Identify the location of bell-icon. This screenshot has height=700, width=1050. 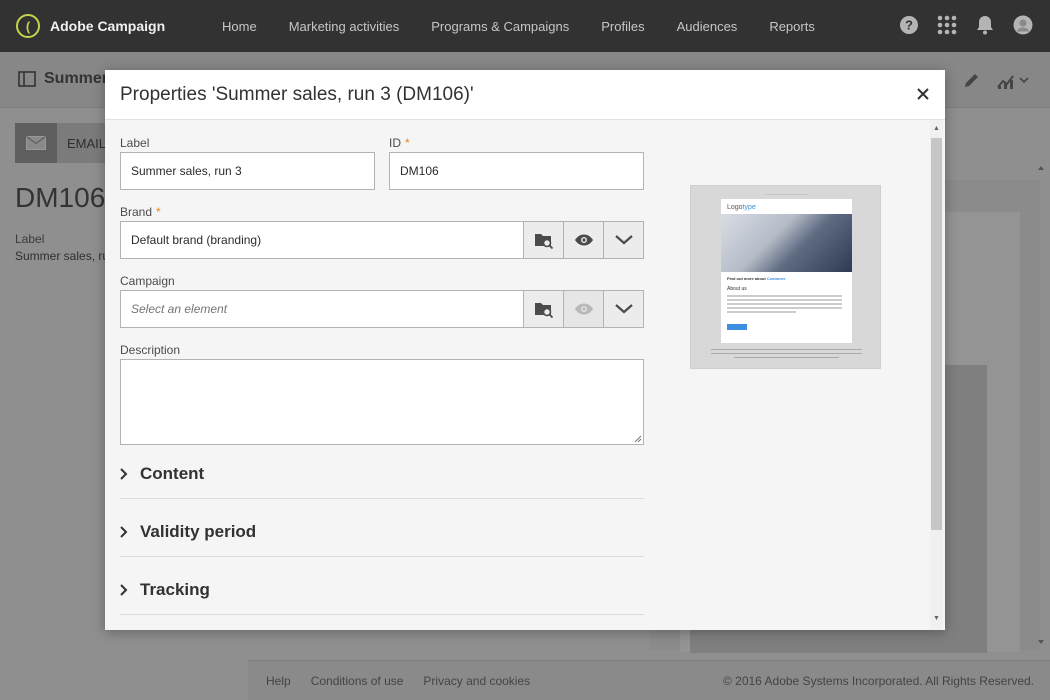
(985, 25).